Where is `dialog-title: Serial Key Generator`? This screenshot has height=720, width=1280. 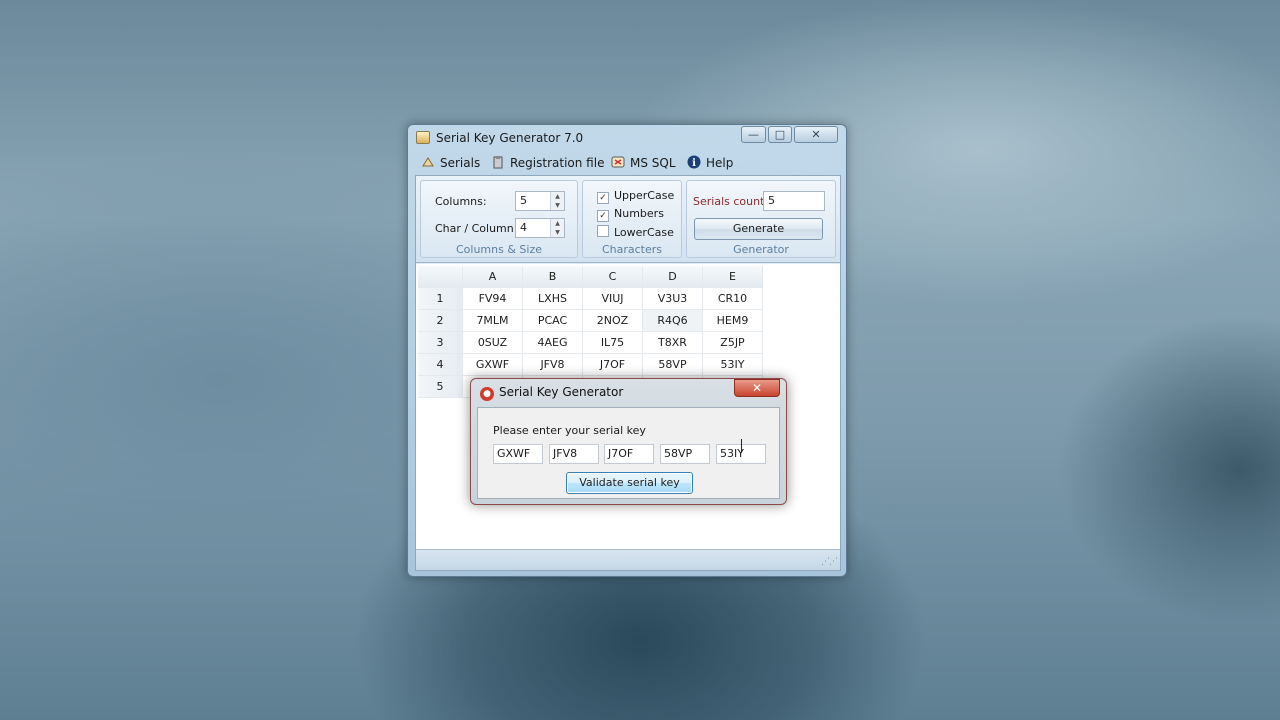
dialog-title: Serial Key Generator is located at coordinates (561, 392).